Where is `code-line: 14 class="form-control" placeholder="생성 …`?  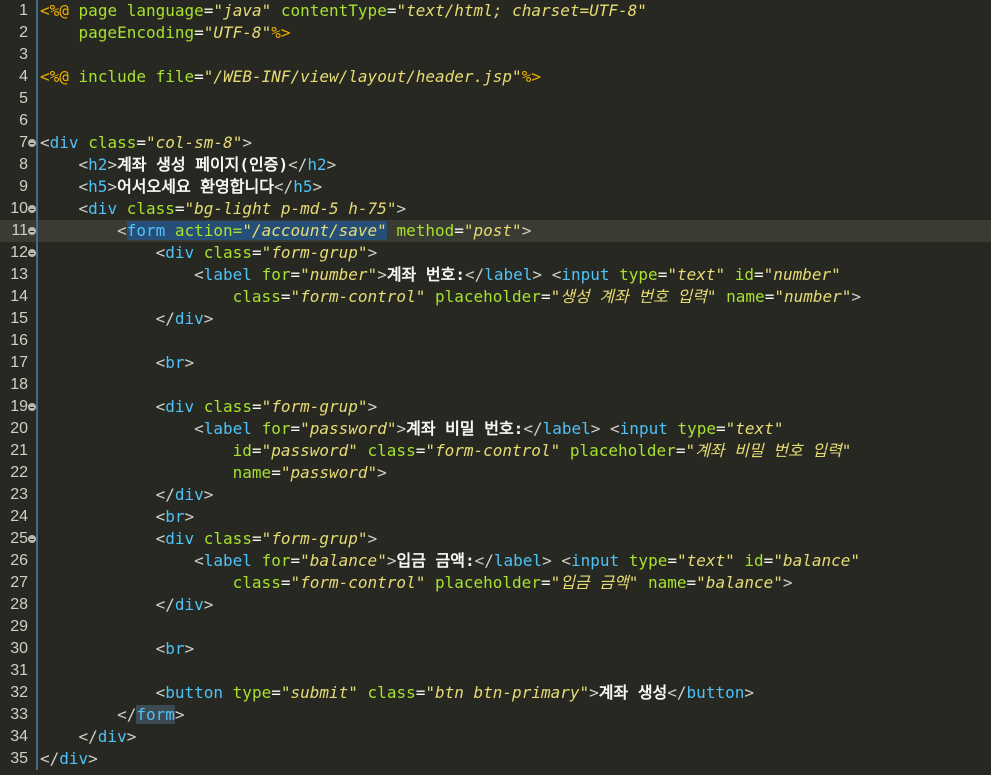
code-line: 14 class="form-control" placeholder="생성 … is located at coordinates (495, 297).